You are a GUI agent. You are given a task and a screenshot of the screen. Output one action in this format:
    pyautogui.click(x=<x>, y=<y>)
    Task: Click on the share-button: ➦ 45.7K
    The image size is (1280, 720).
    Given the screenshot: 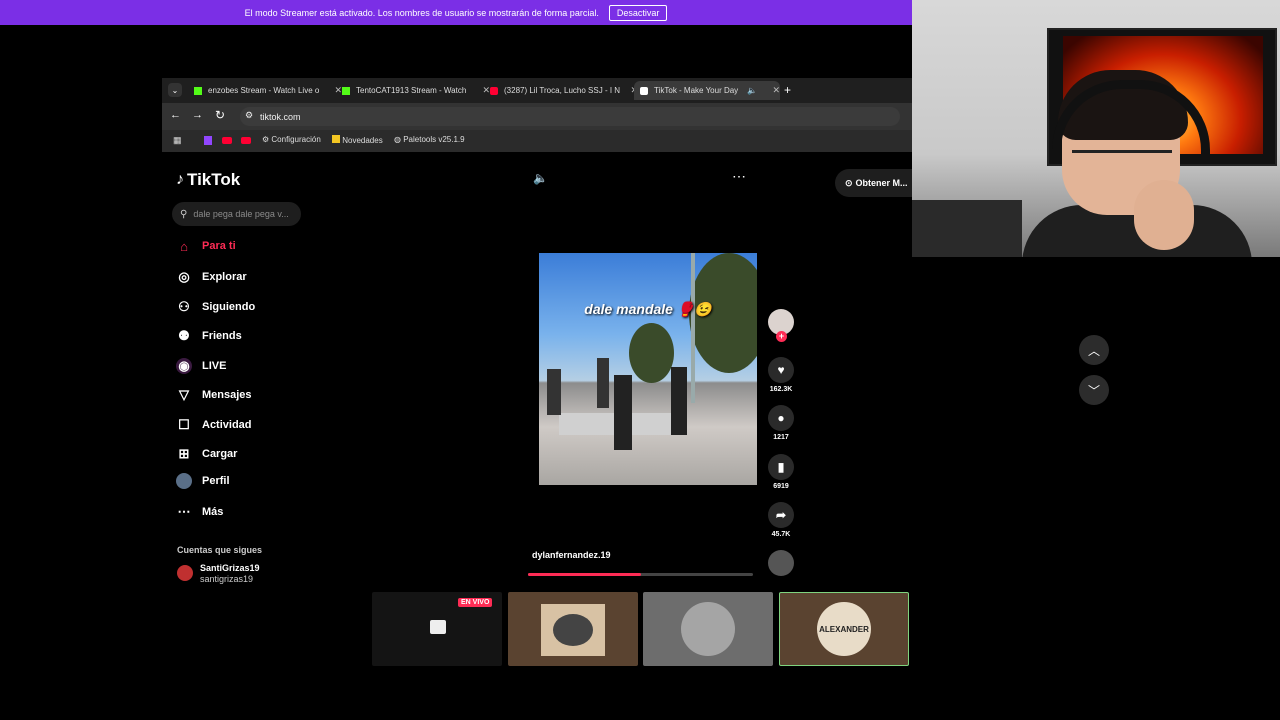 What is the action you would take?
    pyautogui.click(x=781, y=520)
    